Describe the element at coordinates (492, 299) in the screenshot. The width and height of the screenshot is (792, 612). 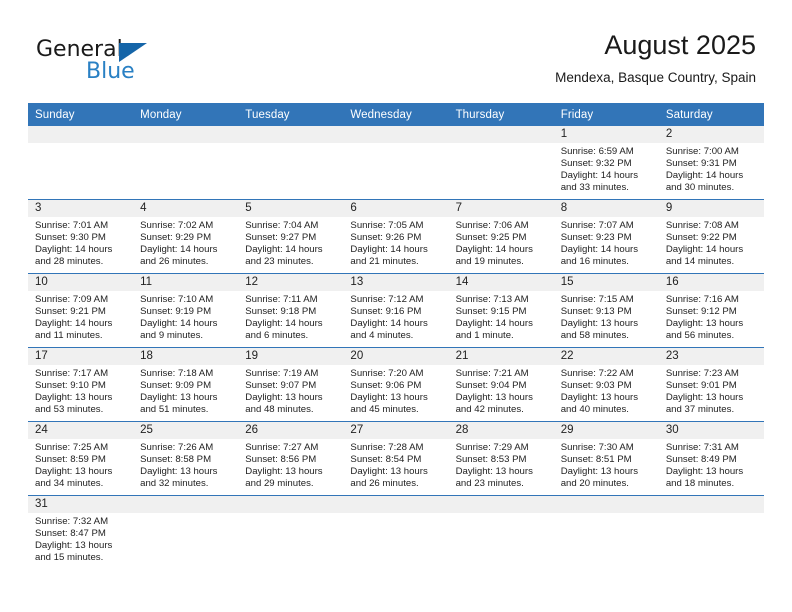
I see `sunrise-text: Sunrise: 7:13 AM` at that location.